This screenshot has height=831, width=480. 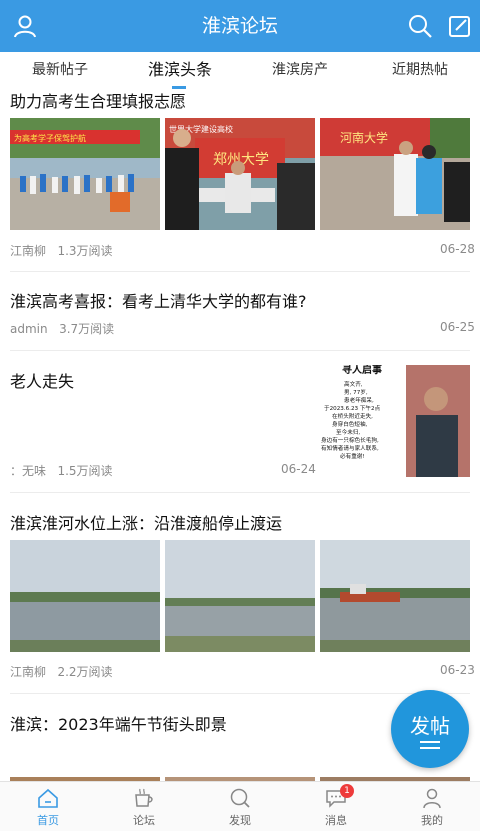 I want to click on post-views: 1.3万阅读, so click(x=85, y=251).